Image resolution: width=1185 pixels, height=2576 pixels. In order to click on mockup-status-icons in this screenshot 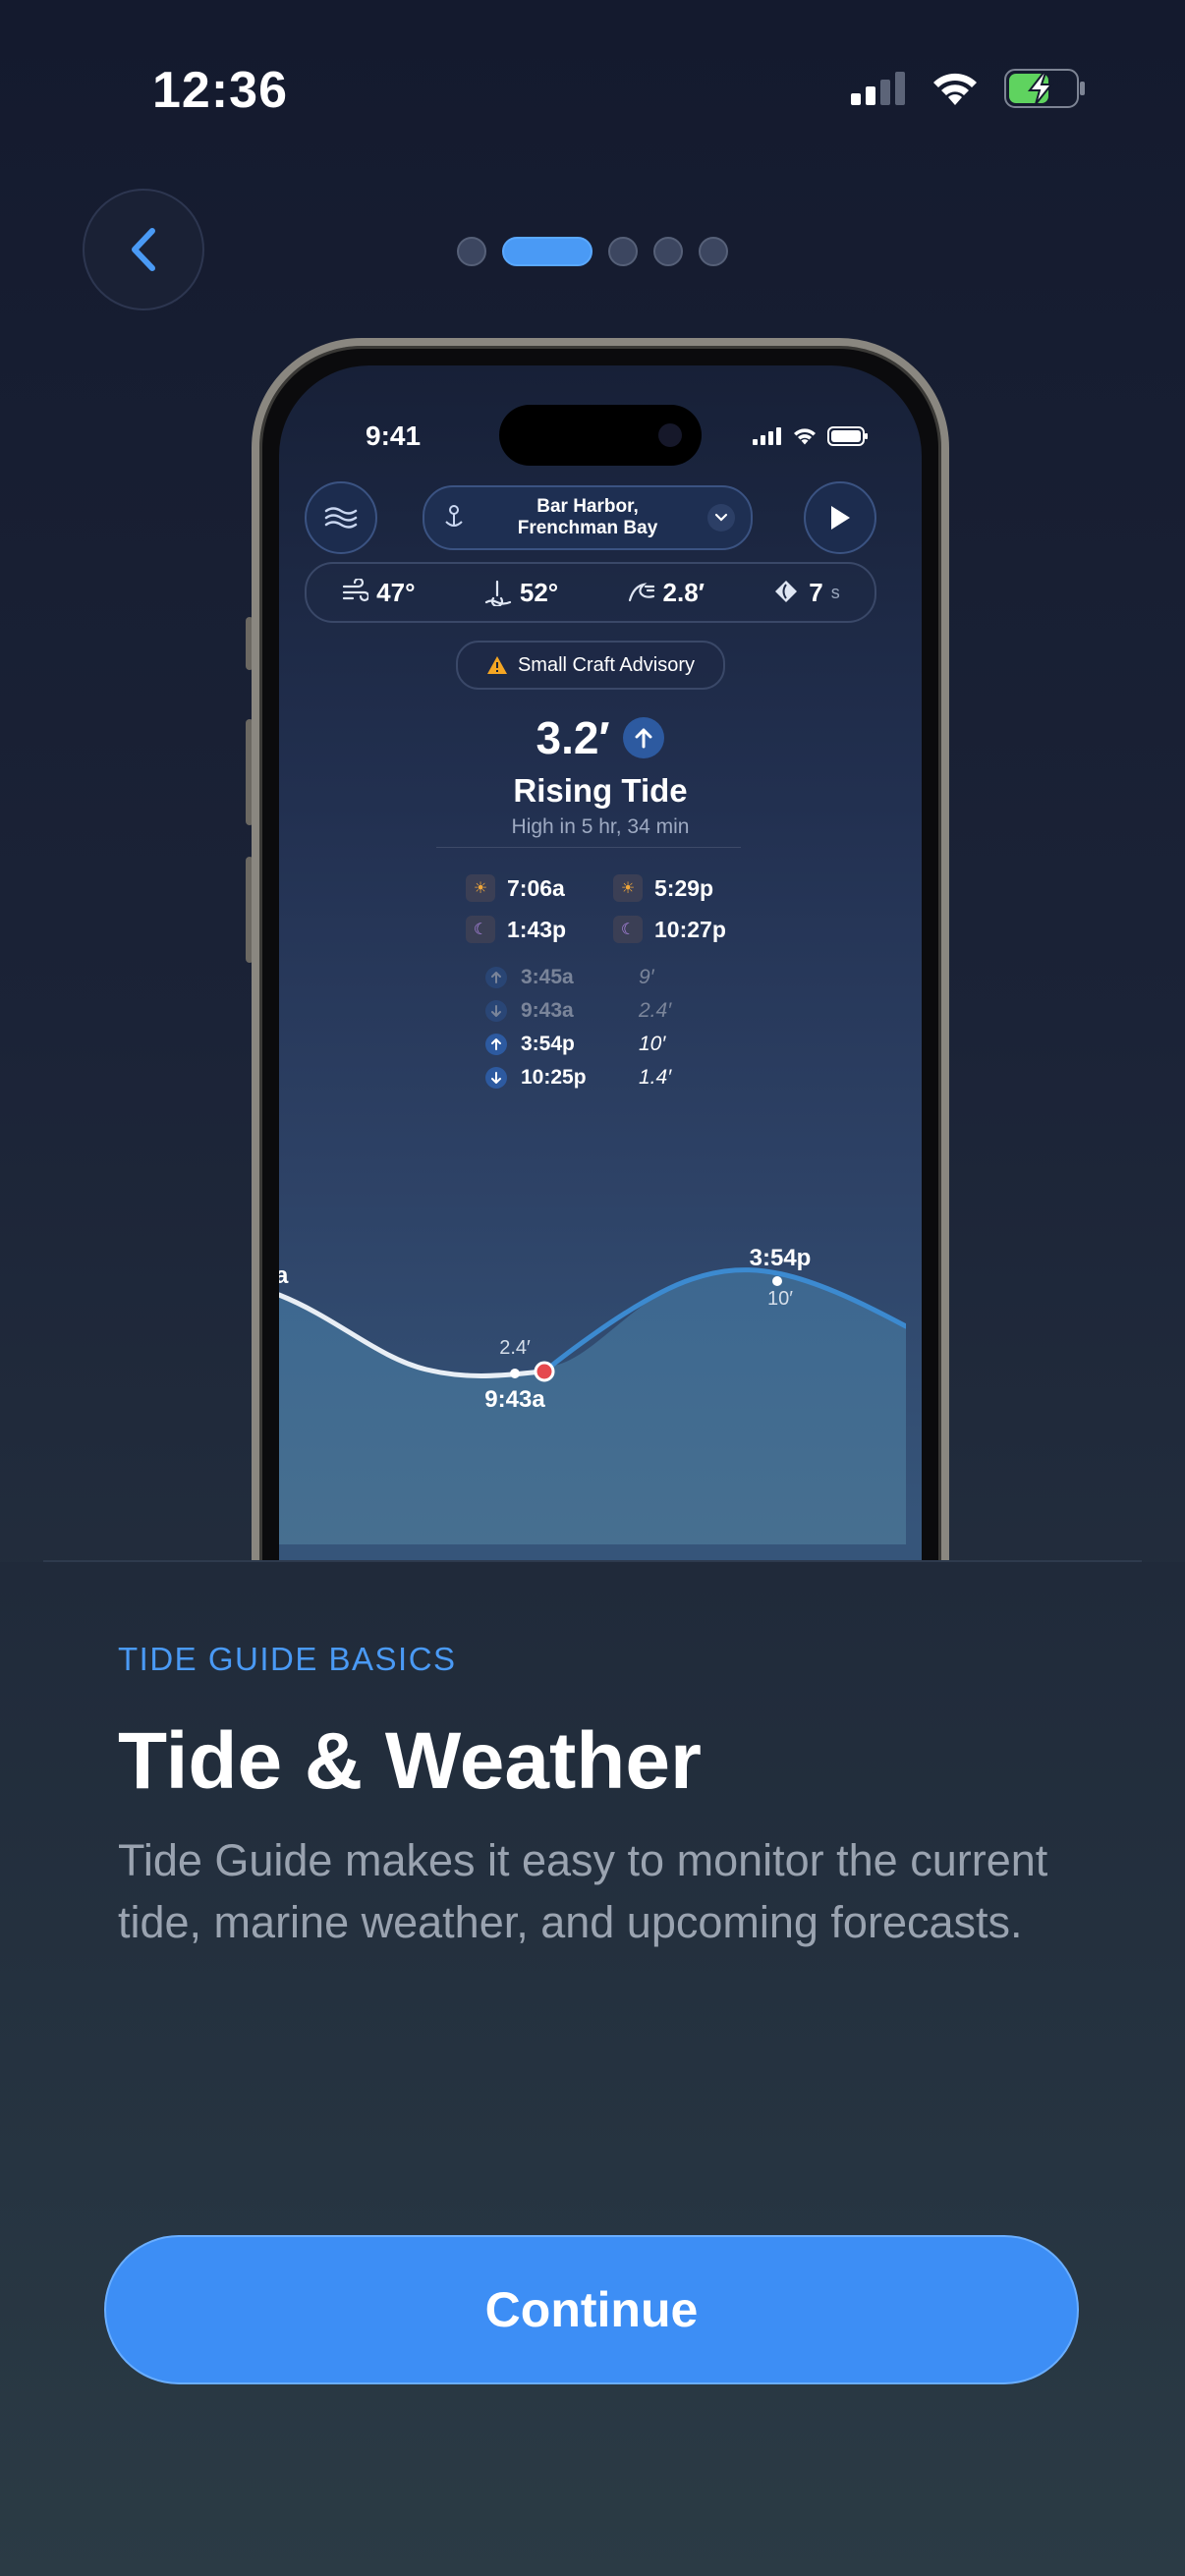, I will do `click(811, 436)`.